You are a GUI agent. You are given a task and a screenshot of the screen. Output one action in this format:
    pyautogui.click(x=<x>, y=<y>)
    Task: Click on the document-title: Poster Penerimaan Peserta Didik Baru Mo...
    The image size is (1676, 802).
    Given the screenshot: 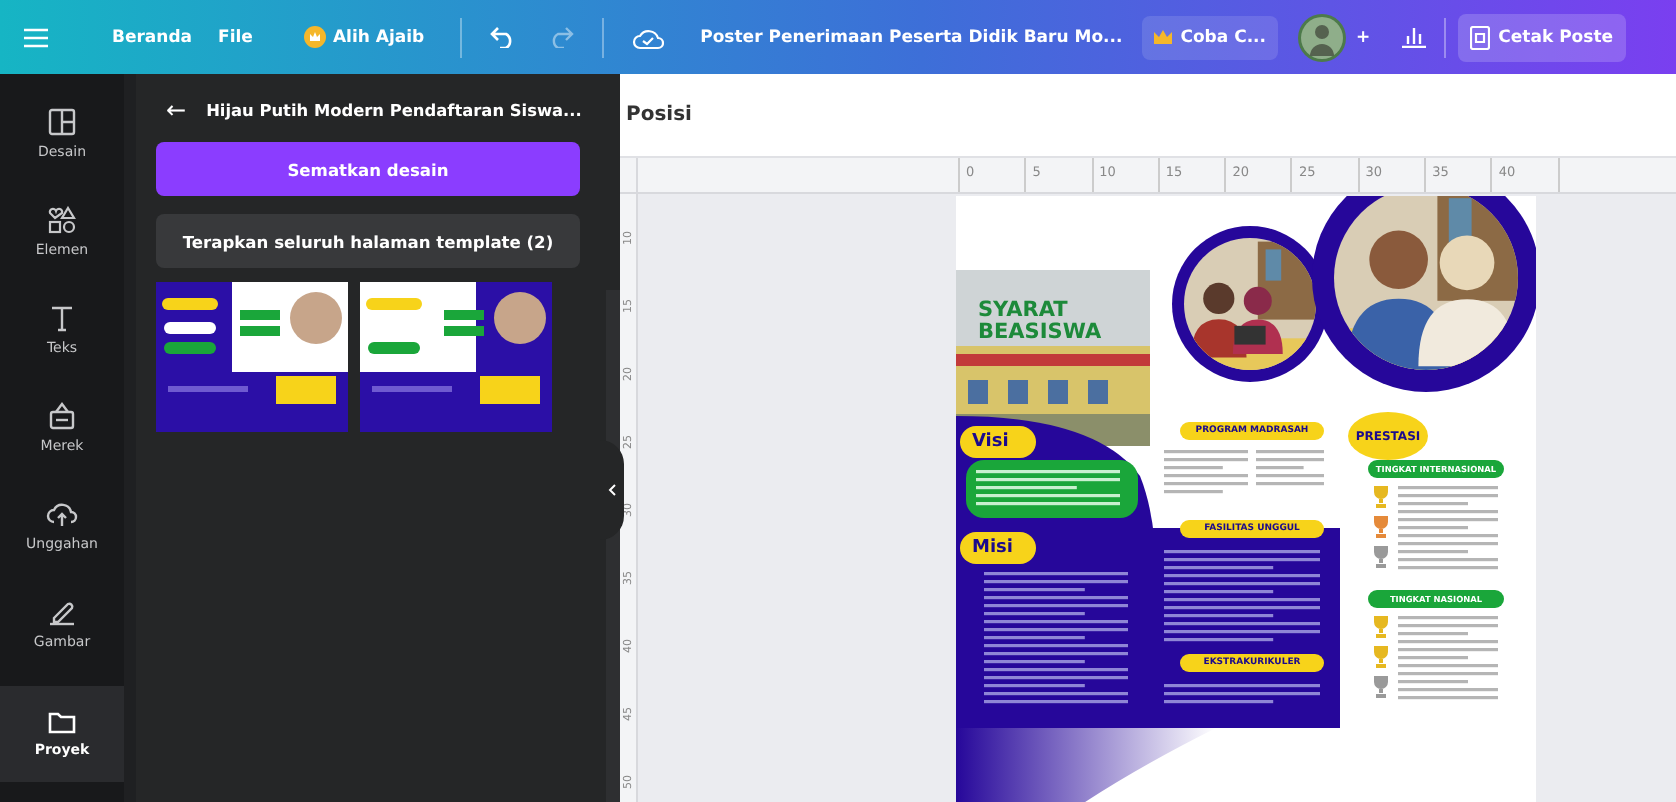 What is the action you would take?
    pyautogui.click(x=911, y=37)
    